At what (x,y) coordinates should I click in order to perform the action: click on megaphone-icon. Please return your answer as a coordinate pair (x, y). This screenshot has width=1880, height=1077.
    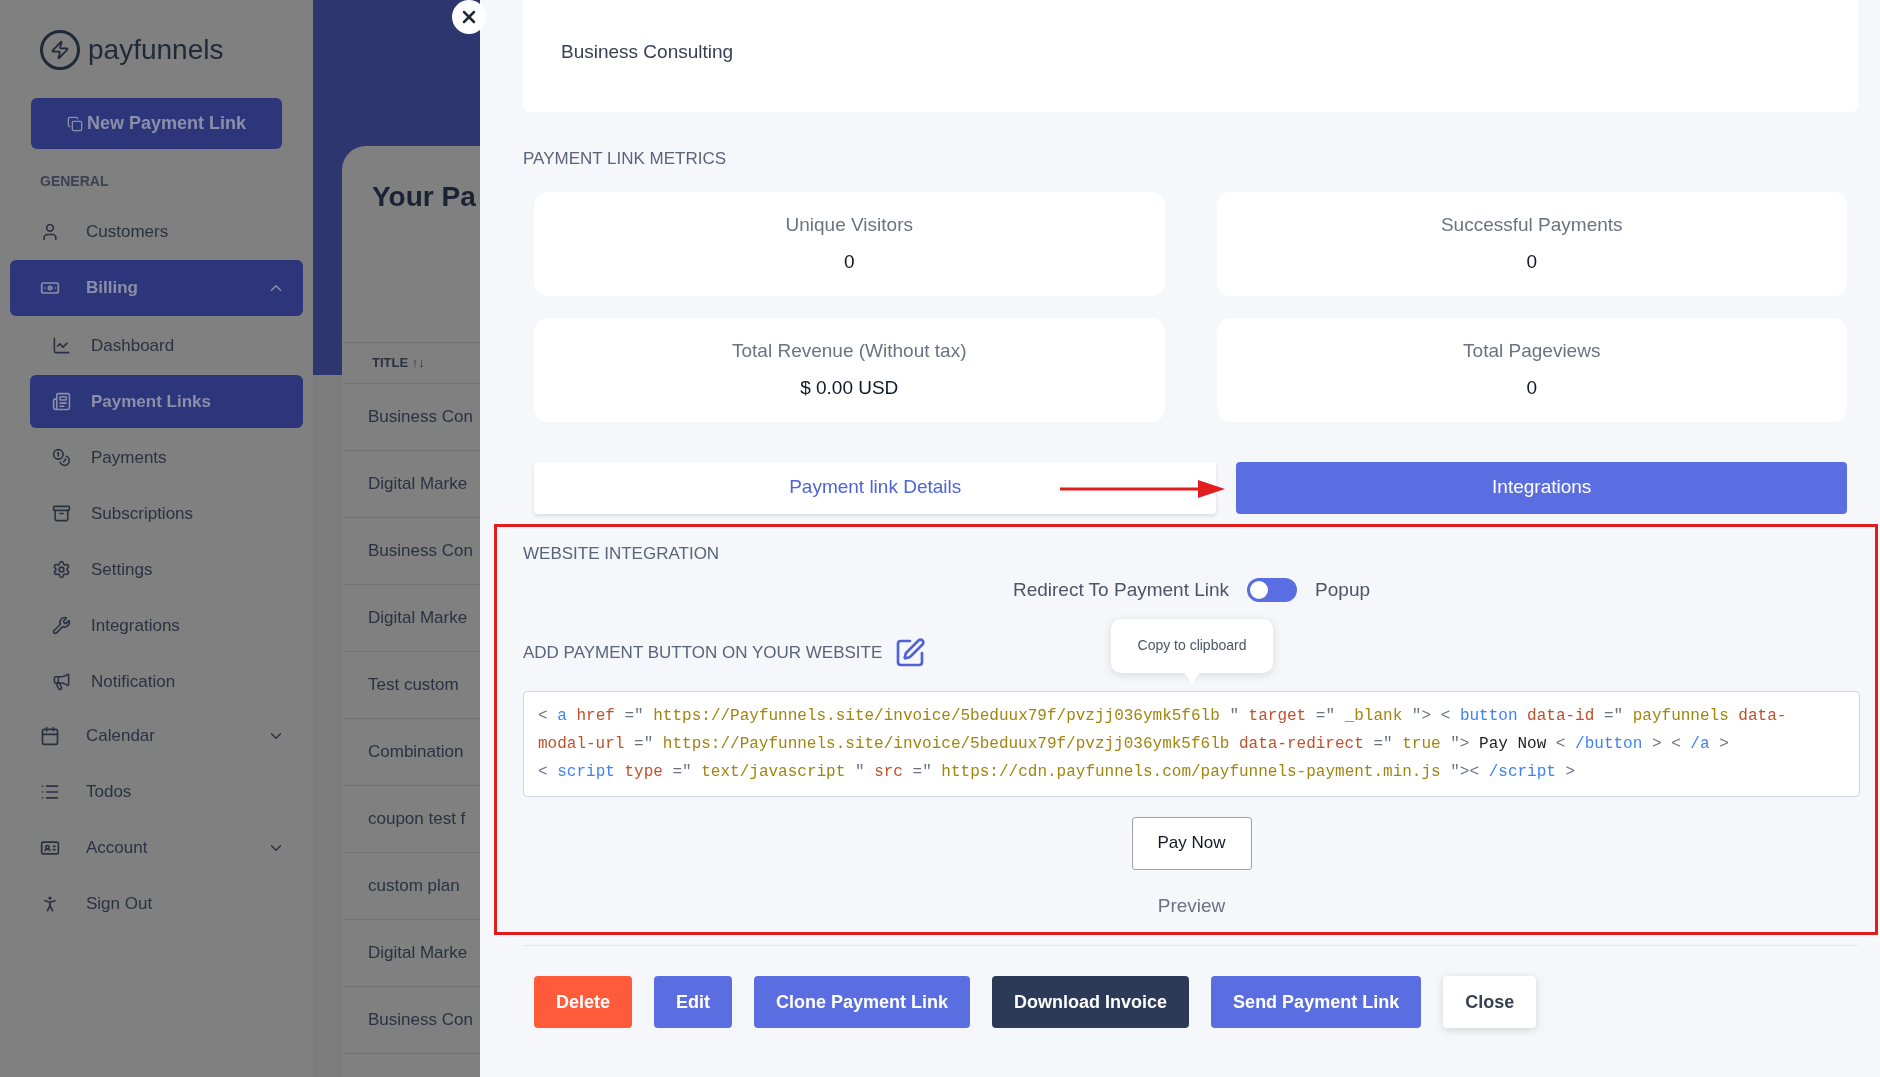
    Looking at the image, I should click on (61, 681).